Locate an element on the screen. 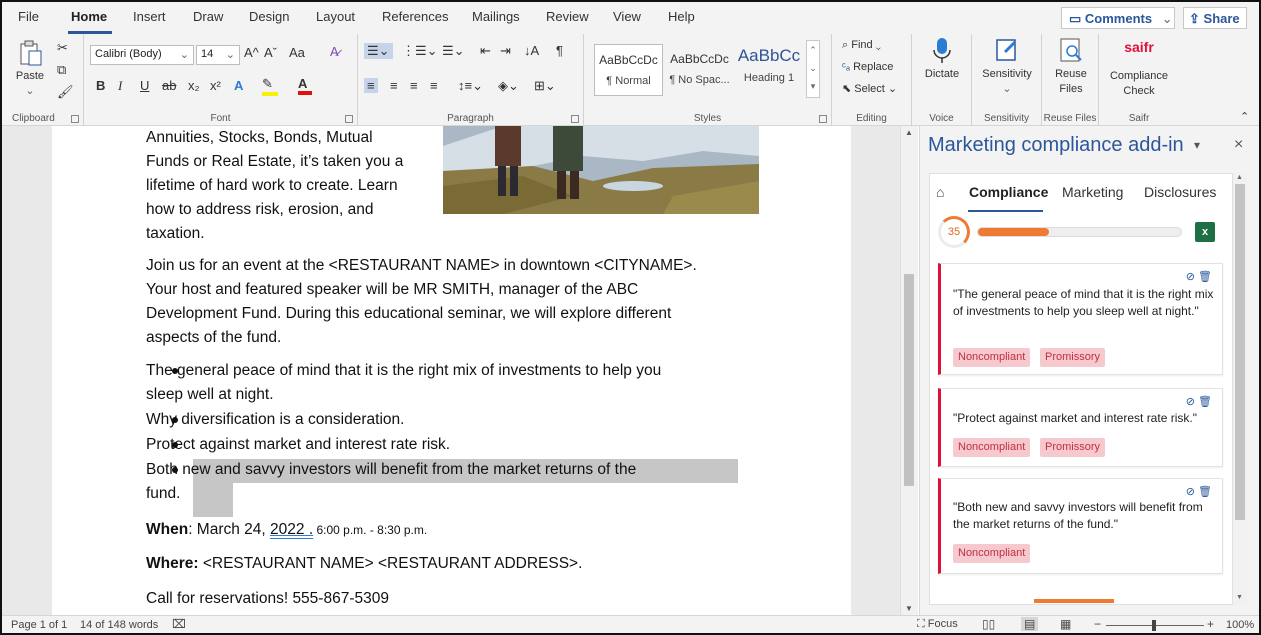 The height and width of the screenshot is (635, 1261). page-count: Page 1 of 1 is located at coordinates (39, 625).